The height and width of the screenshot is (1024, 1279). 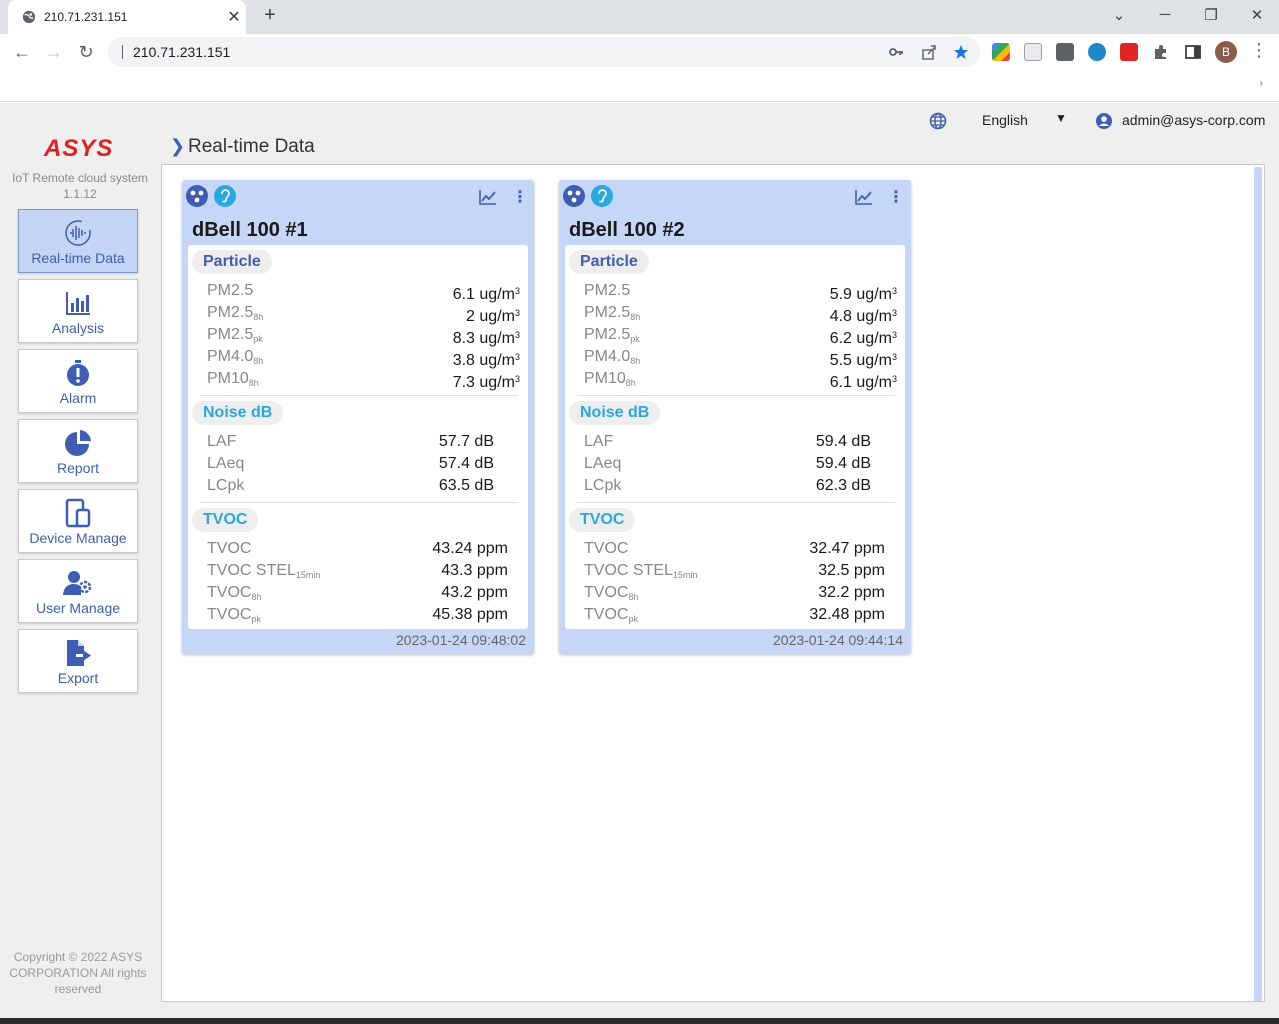 I want to click on key-icon, so click(x=896, y=52).